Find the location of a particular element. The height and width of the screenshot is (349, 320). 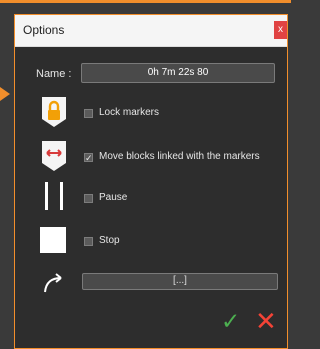

lock-markers-label: Lock markers is located at coordinates (129, 112).